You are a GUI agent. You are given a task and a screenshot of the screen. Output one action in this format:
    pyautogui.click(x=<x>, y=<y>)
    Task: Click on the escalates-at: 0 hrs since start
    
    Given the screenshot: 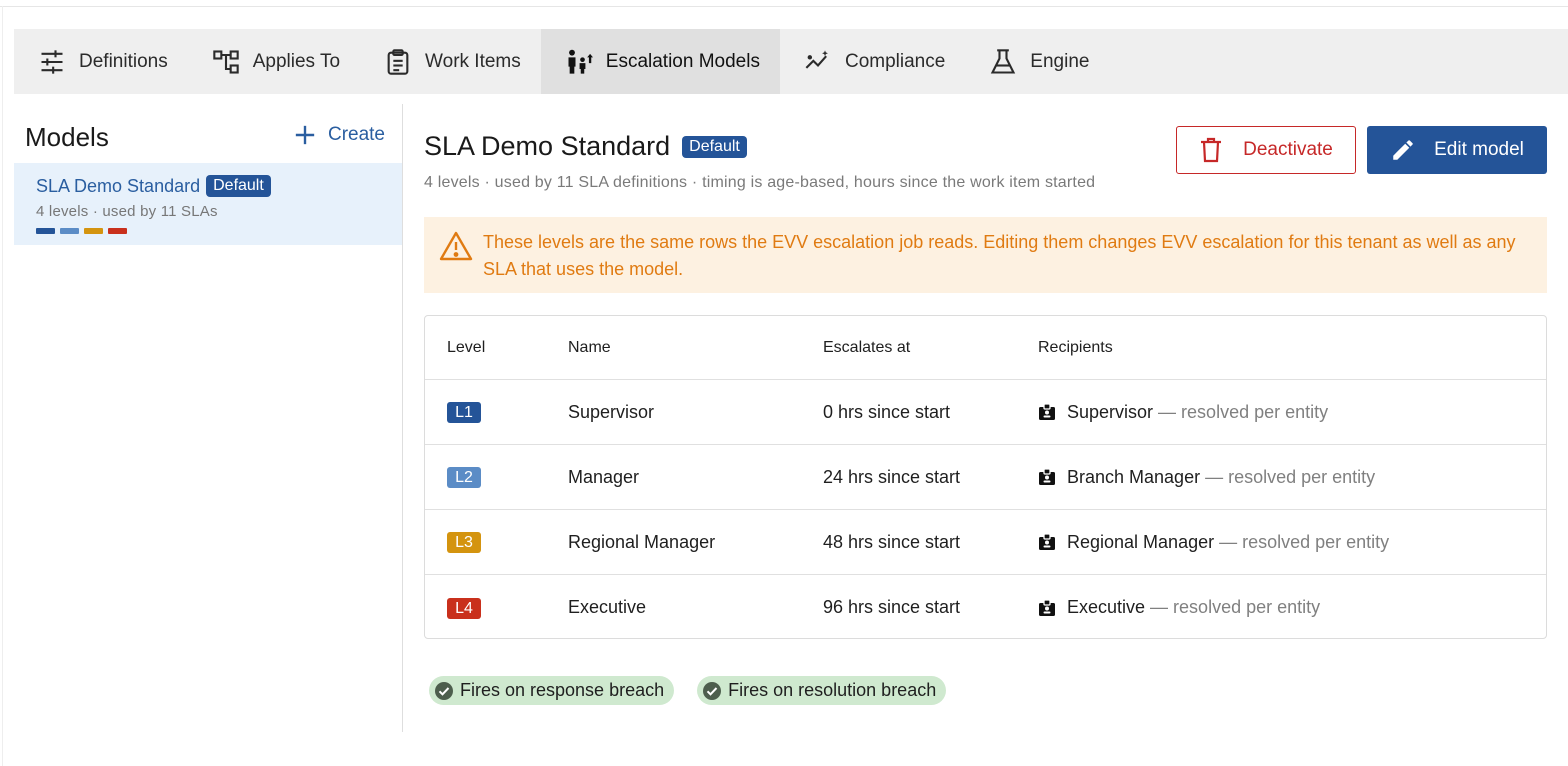 What is the action you would take?
    pyautogui.click(x=887, y=411)
    